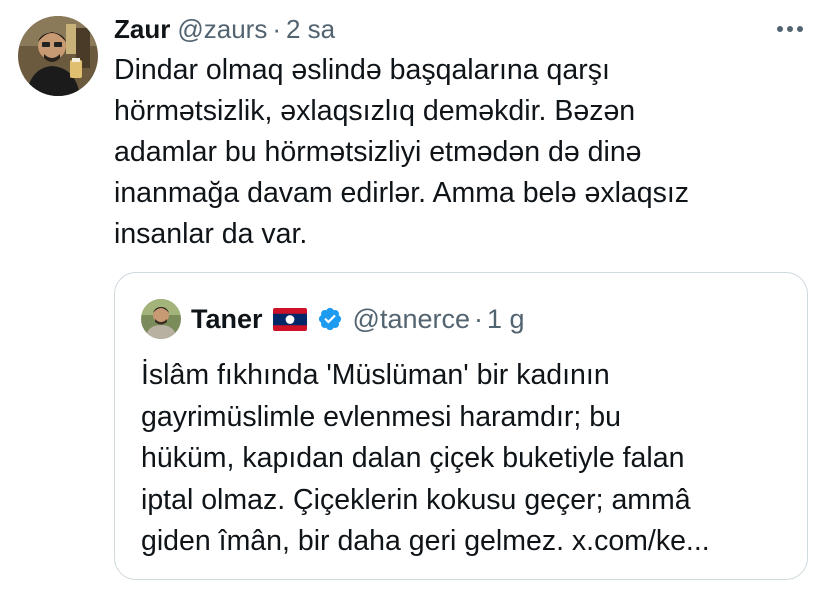  I want to click on quoted-author-handle: @tanerce, so click(411, 319).